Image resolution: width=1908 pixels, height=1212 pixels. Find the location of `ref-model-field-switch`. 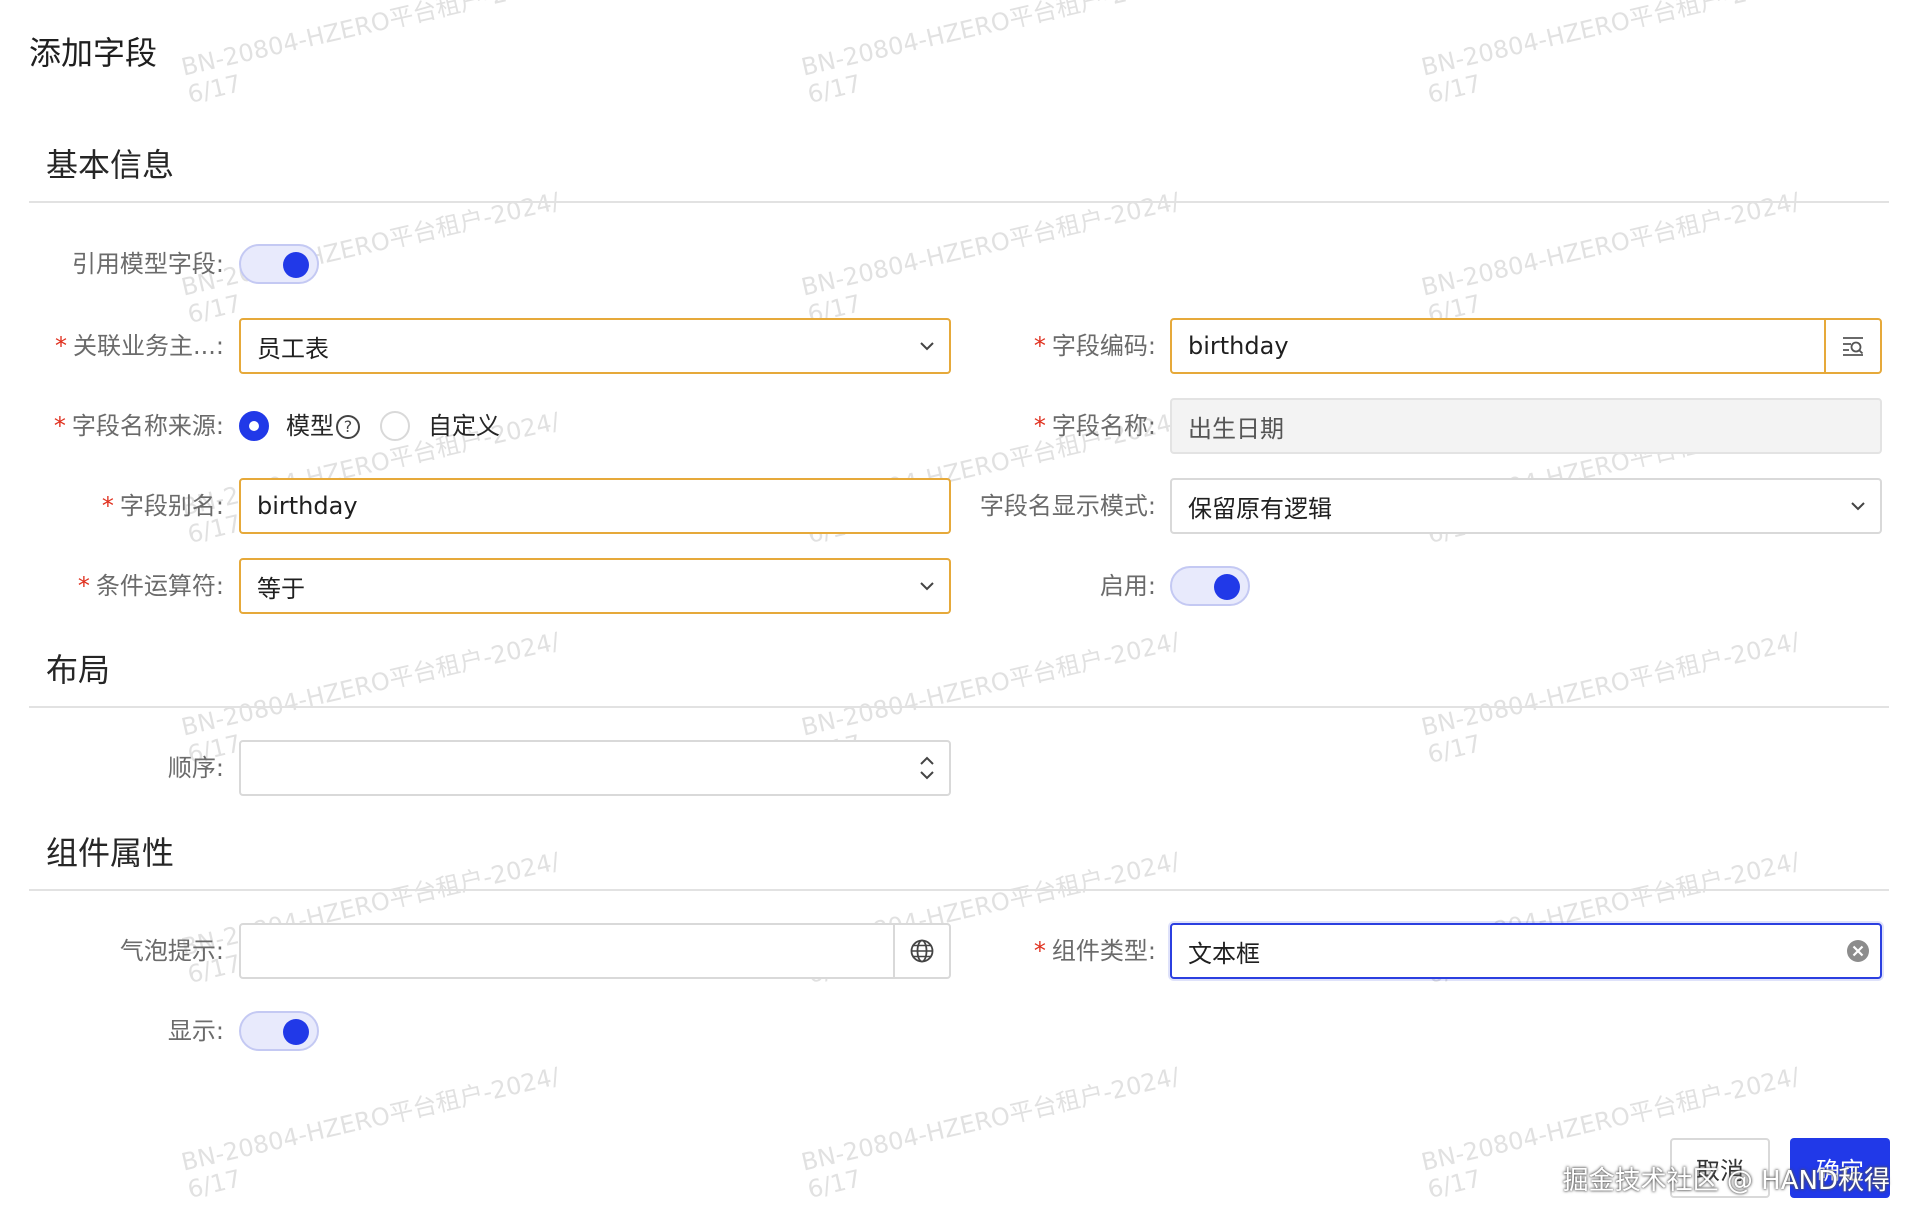

ref-model-field-switch is located at coordinates (279, 264).